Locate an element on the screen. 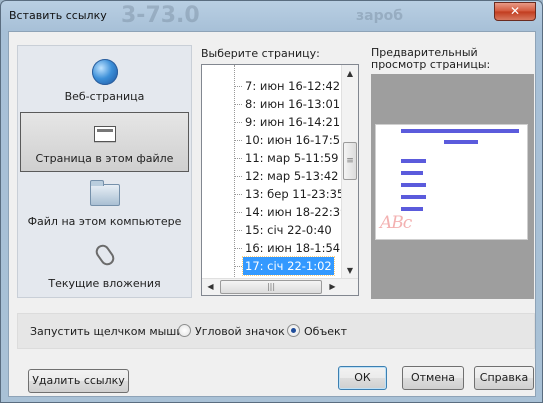 The width and height of the screenshot is (543, 403). link-type-label: Текущие вложения is located at coordinates (104, 283).